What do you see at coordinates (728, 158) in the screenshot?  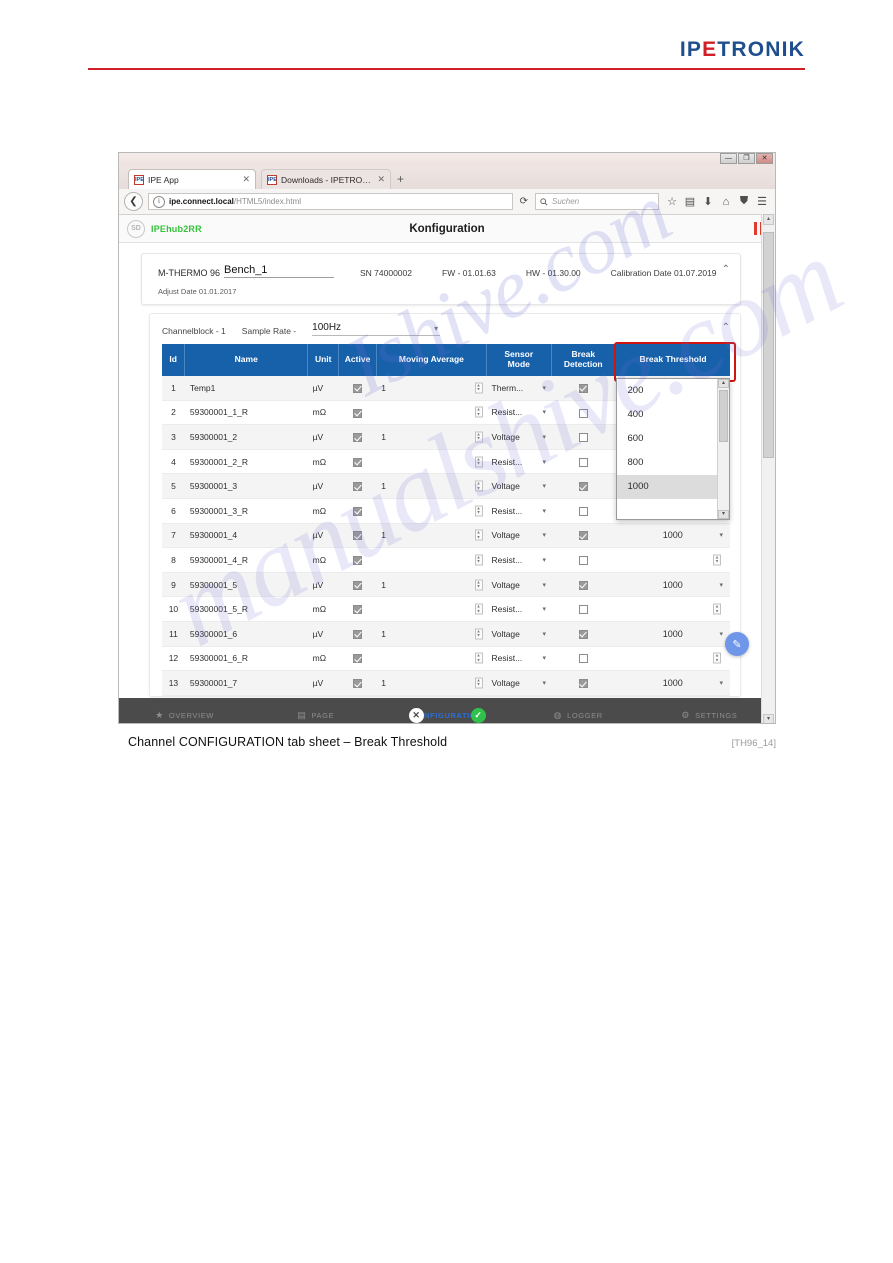 I see `minimize-button: —` at bounding box center [728, 158].